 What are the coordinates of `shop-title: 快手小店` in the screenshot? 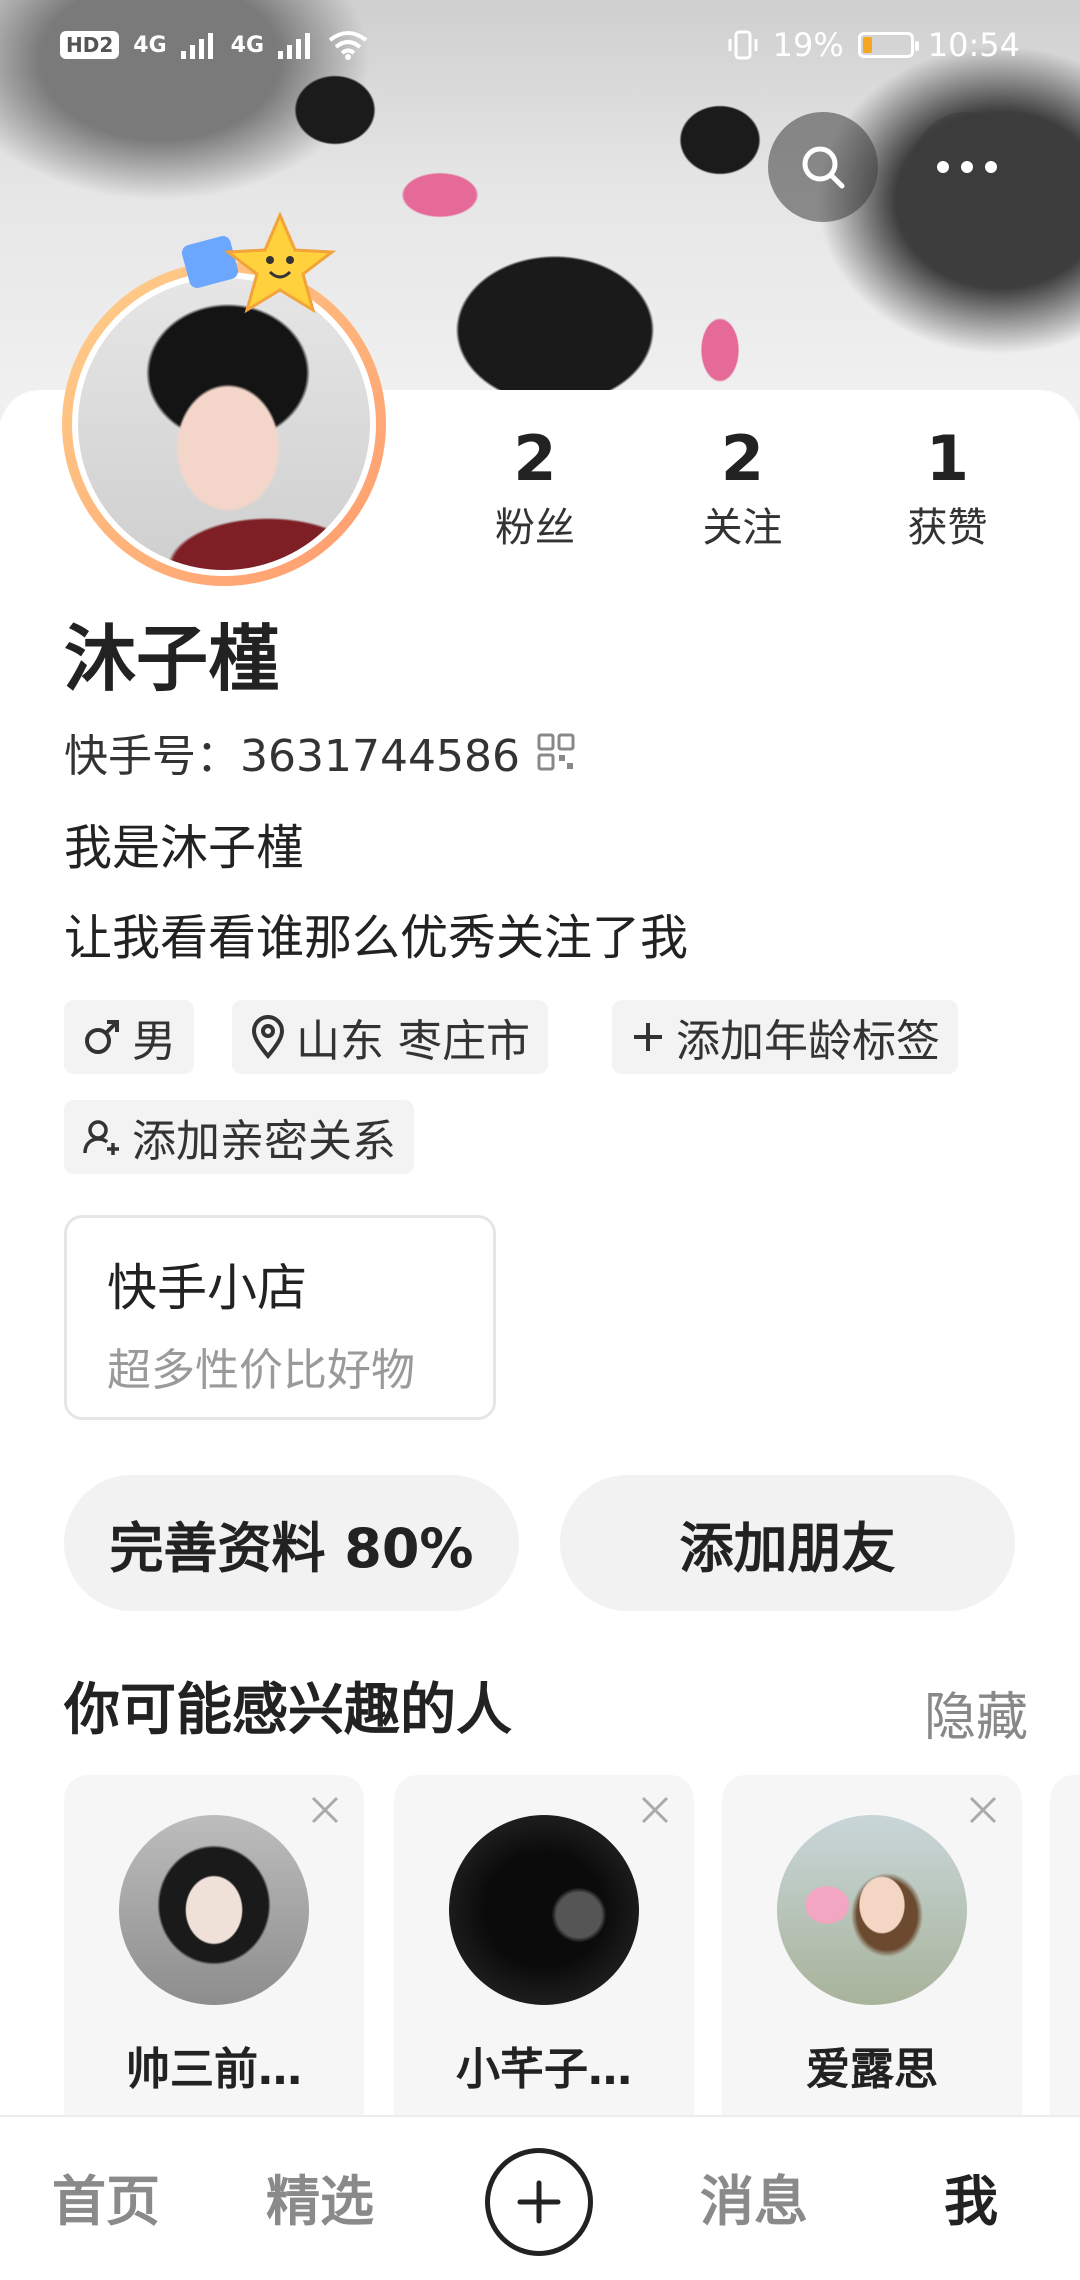 It's located at (207, 1288).